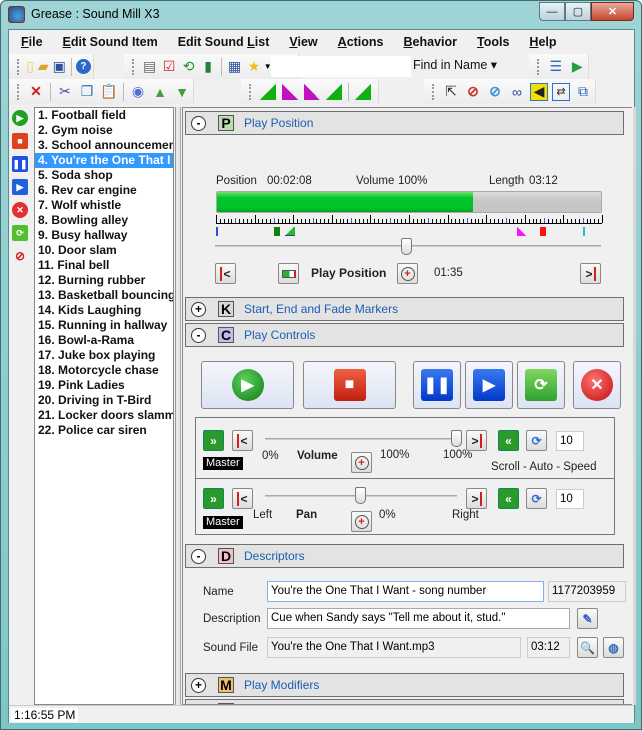 The image size is (642, 730). Describe the element at coordinates (536, 498) in the screenshot. I see `pan-auto-button: ⟳` at that location.